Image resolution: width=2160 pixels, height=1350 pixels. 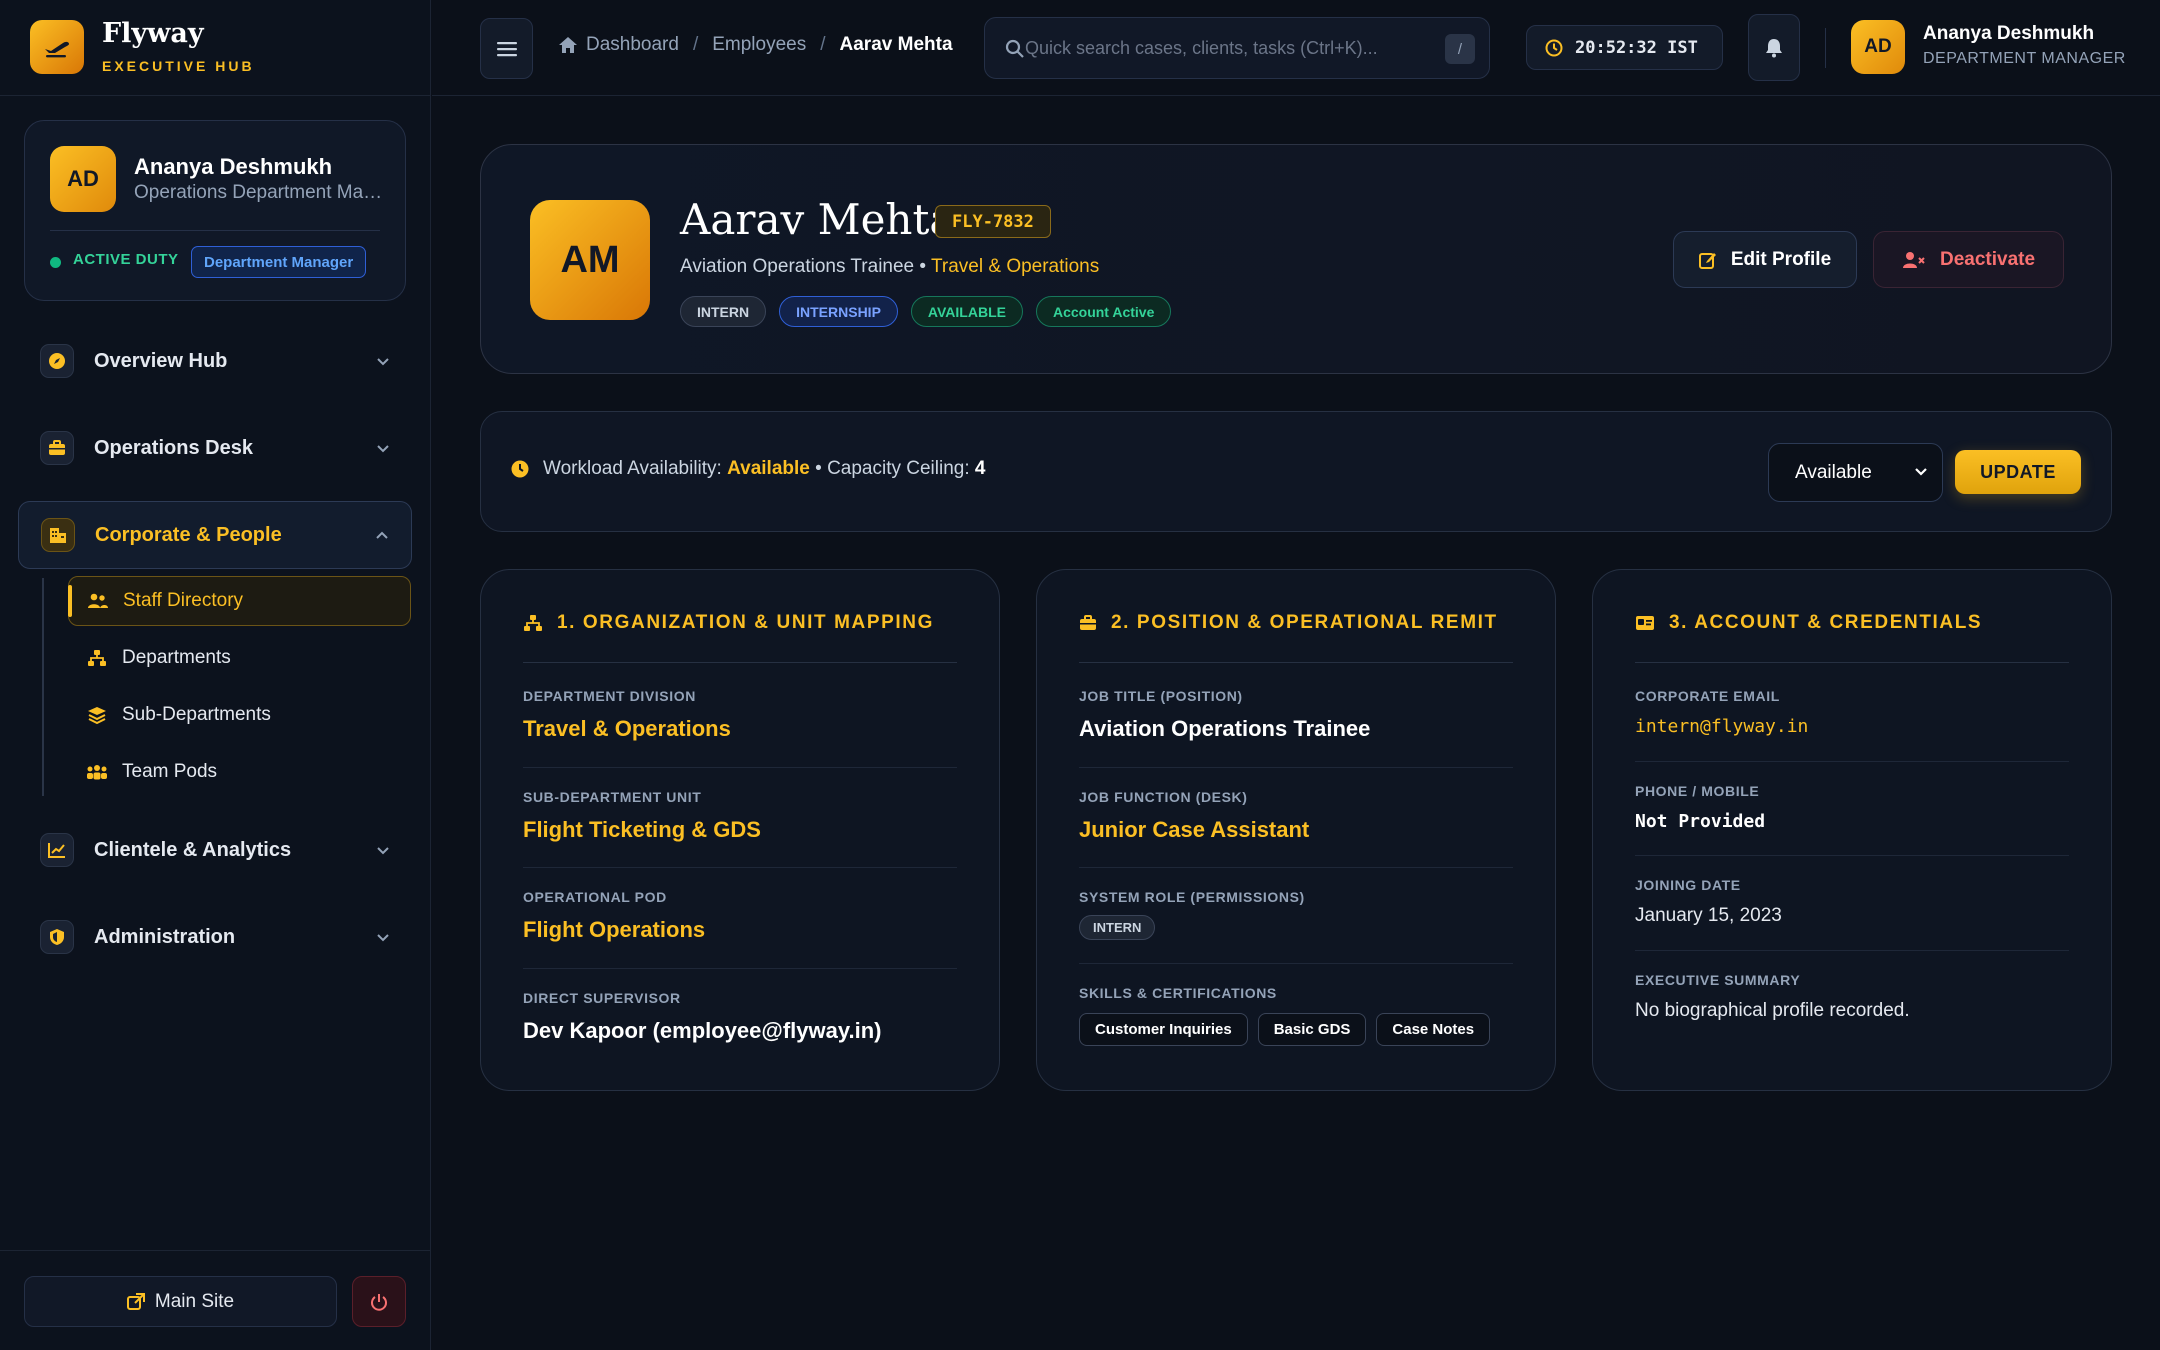 I want to click on sidebar-footer: Main Site, so click(x=215, y=1300).